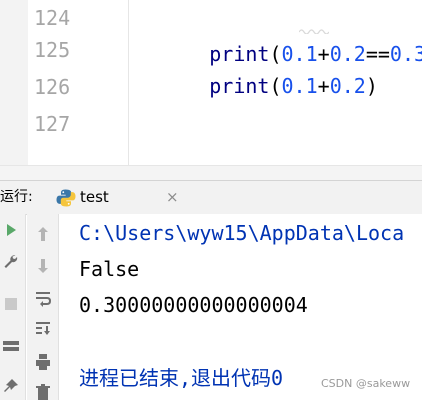 The height and width of the screenshot is (400, 422). I want to click on code-line-124: print(0.1+0.2==0.3), so click(279, 33).